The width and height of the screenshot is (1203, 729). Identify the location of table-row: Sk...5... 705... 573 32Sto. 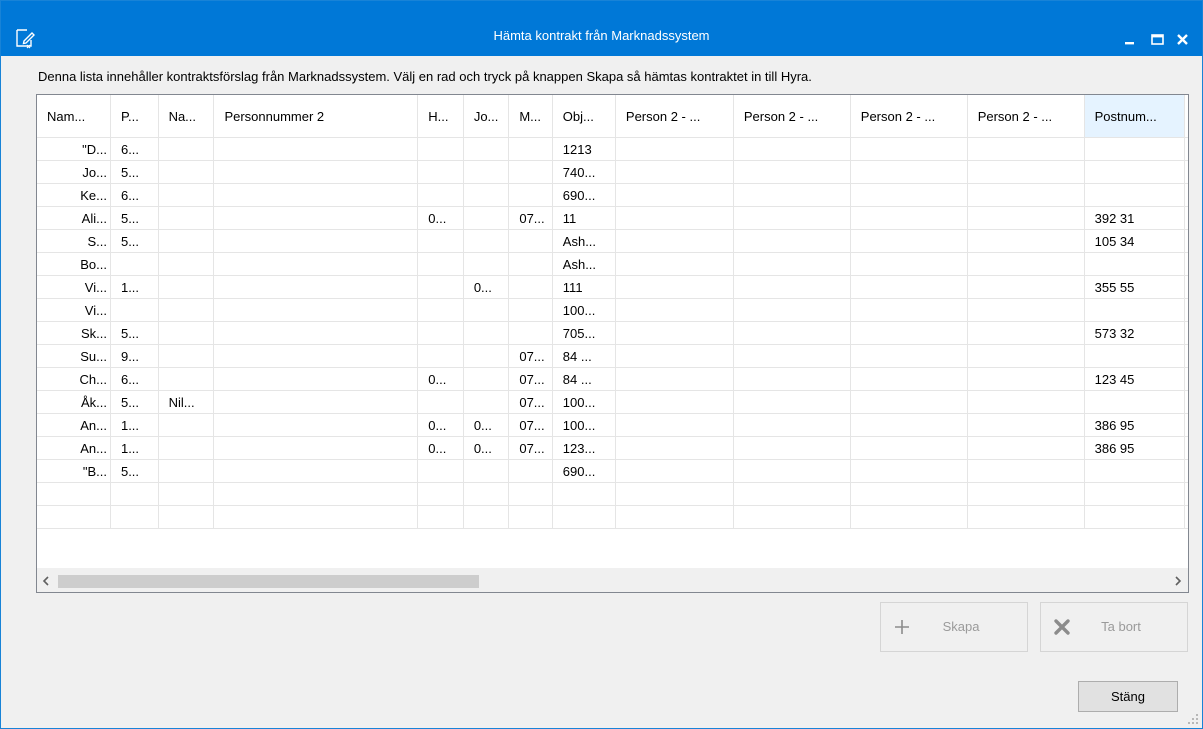
(612, 333).